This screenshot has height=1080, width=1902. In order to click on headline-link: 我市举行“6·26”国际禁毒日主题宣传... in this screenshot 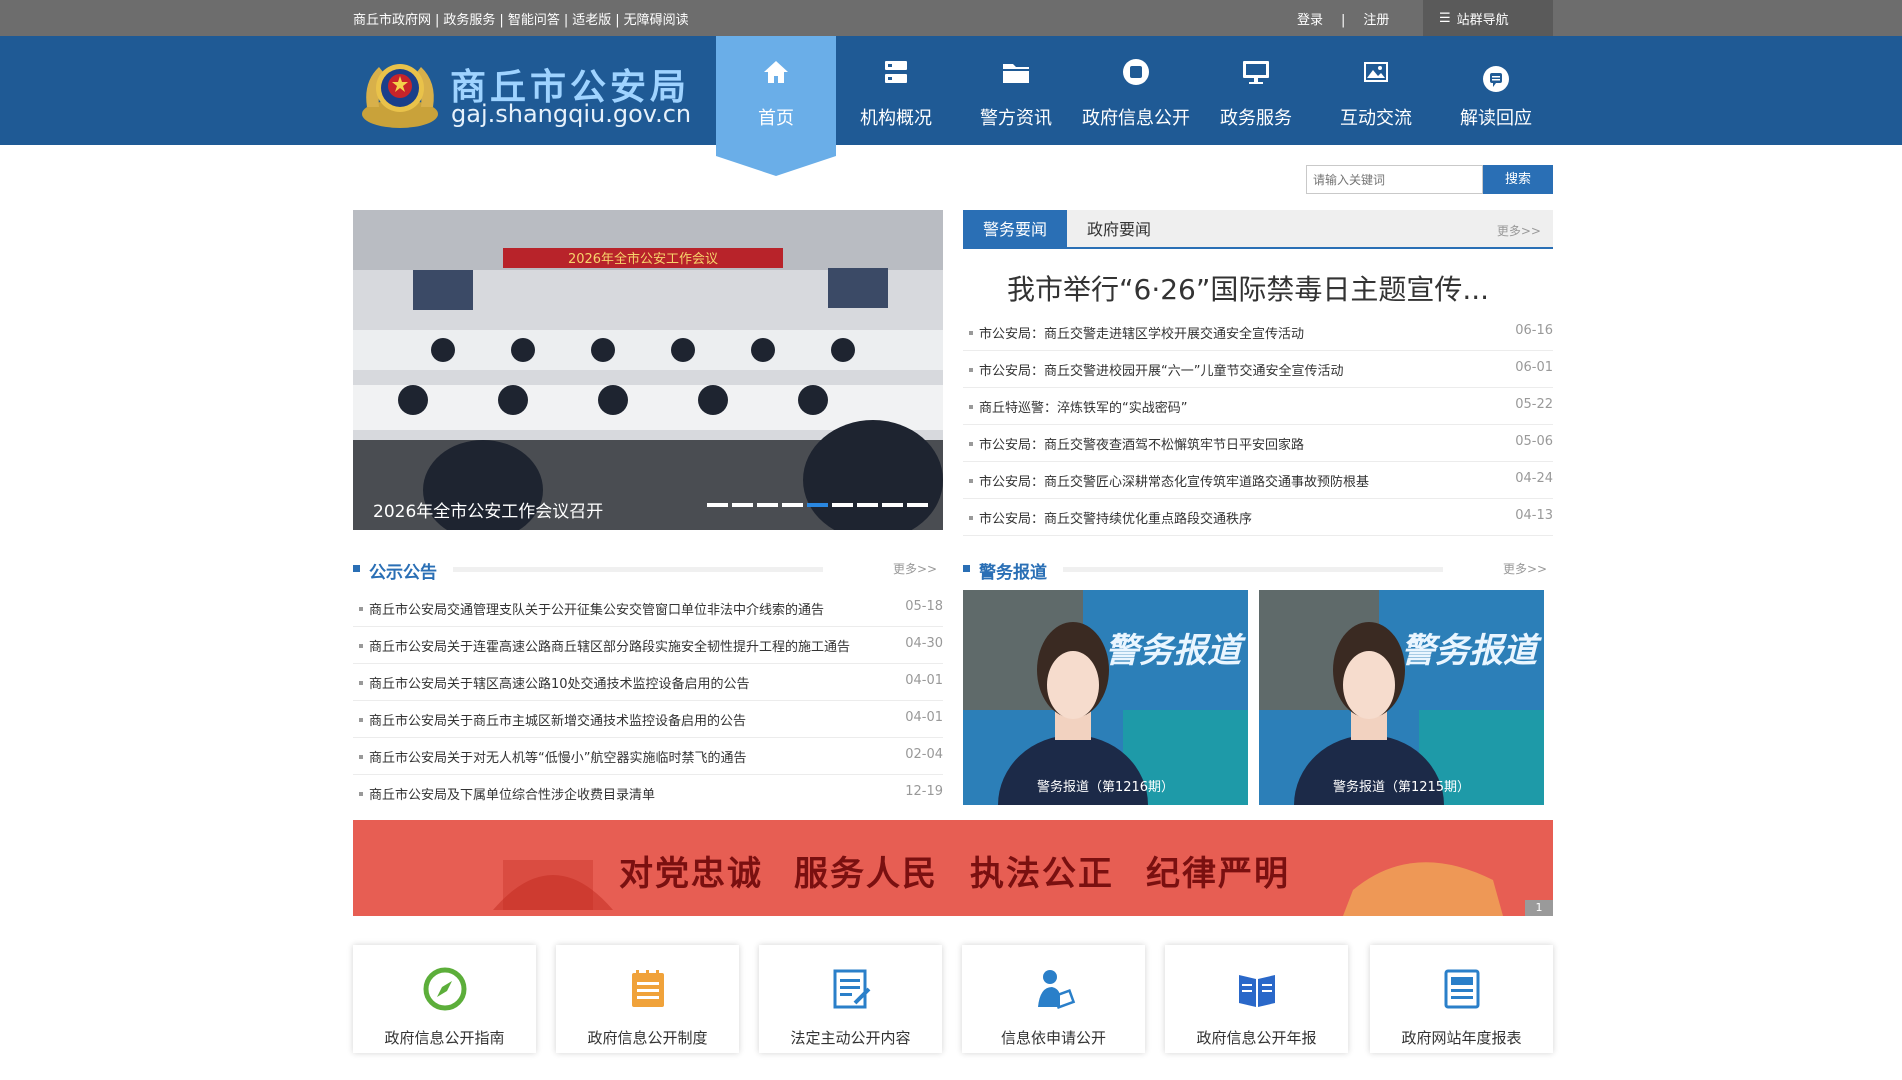, I will do `click(1248, 288)`.